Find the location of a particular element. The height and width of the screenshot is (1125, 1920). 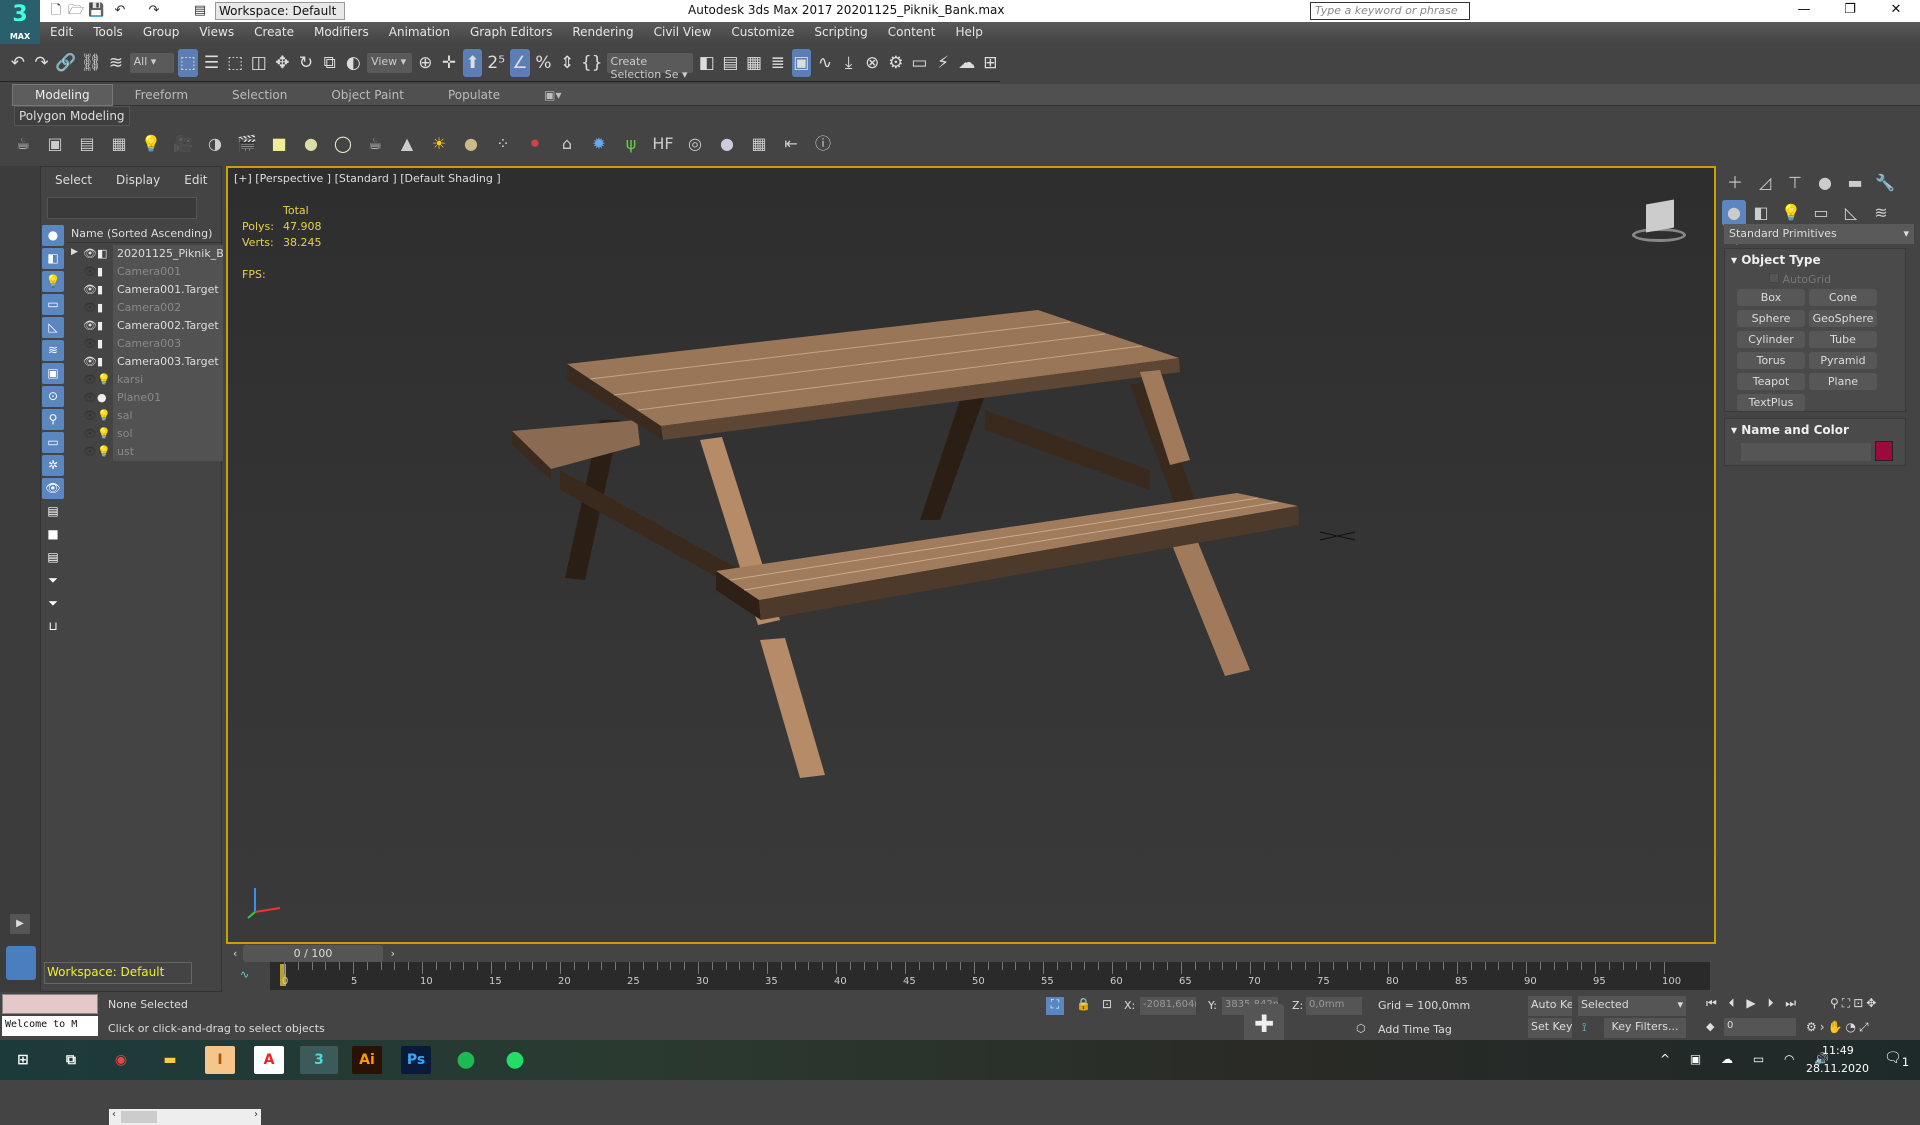

photoshop-icon: Ps is located at coordinates (416, 1060).